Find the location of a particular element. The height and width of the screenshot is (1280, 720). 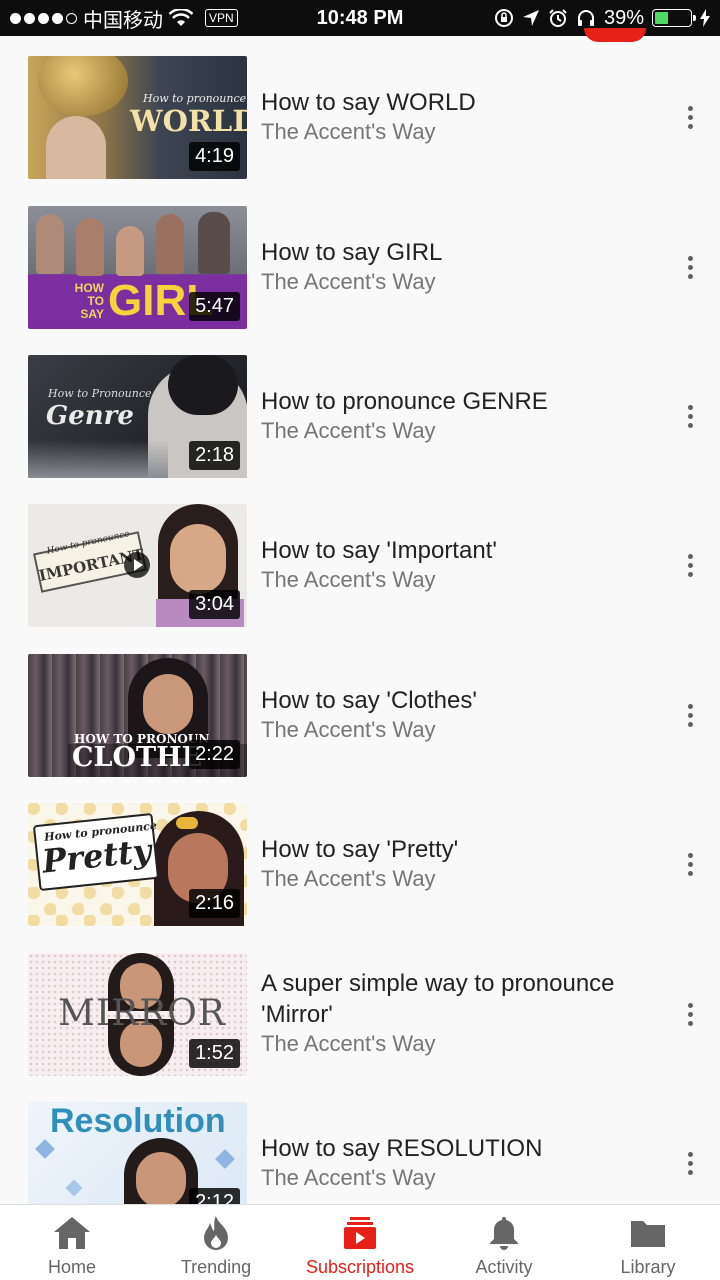

charging-icon is located at coordinates (705, 18).